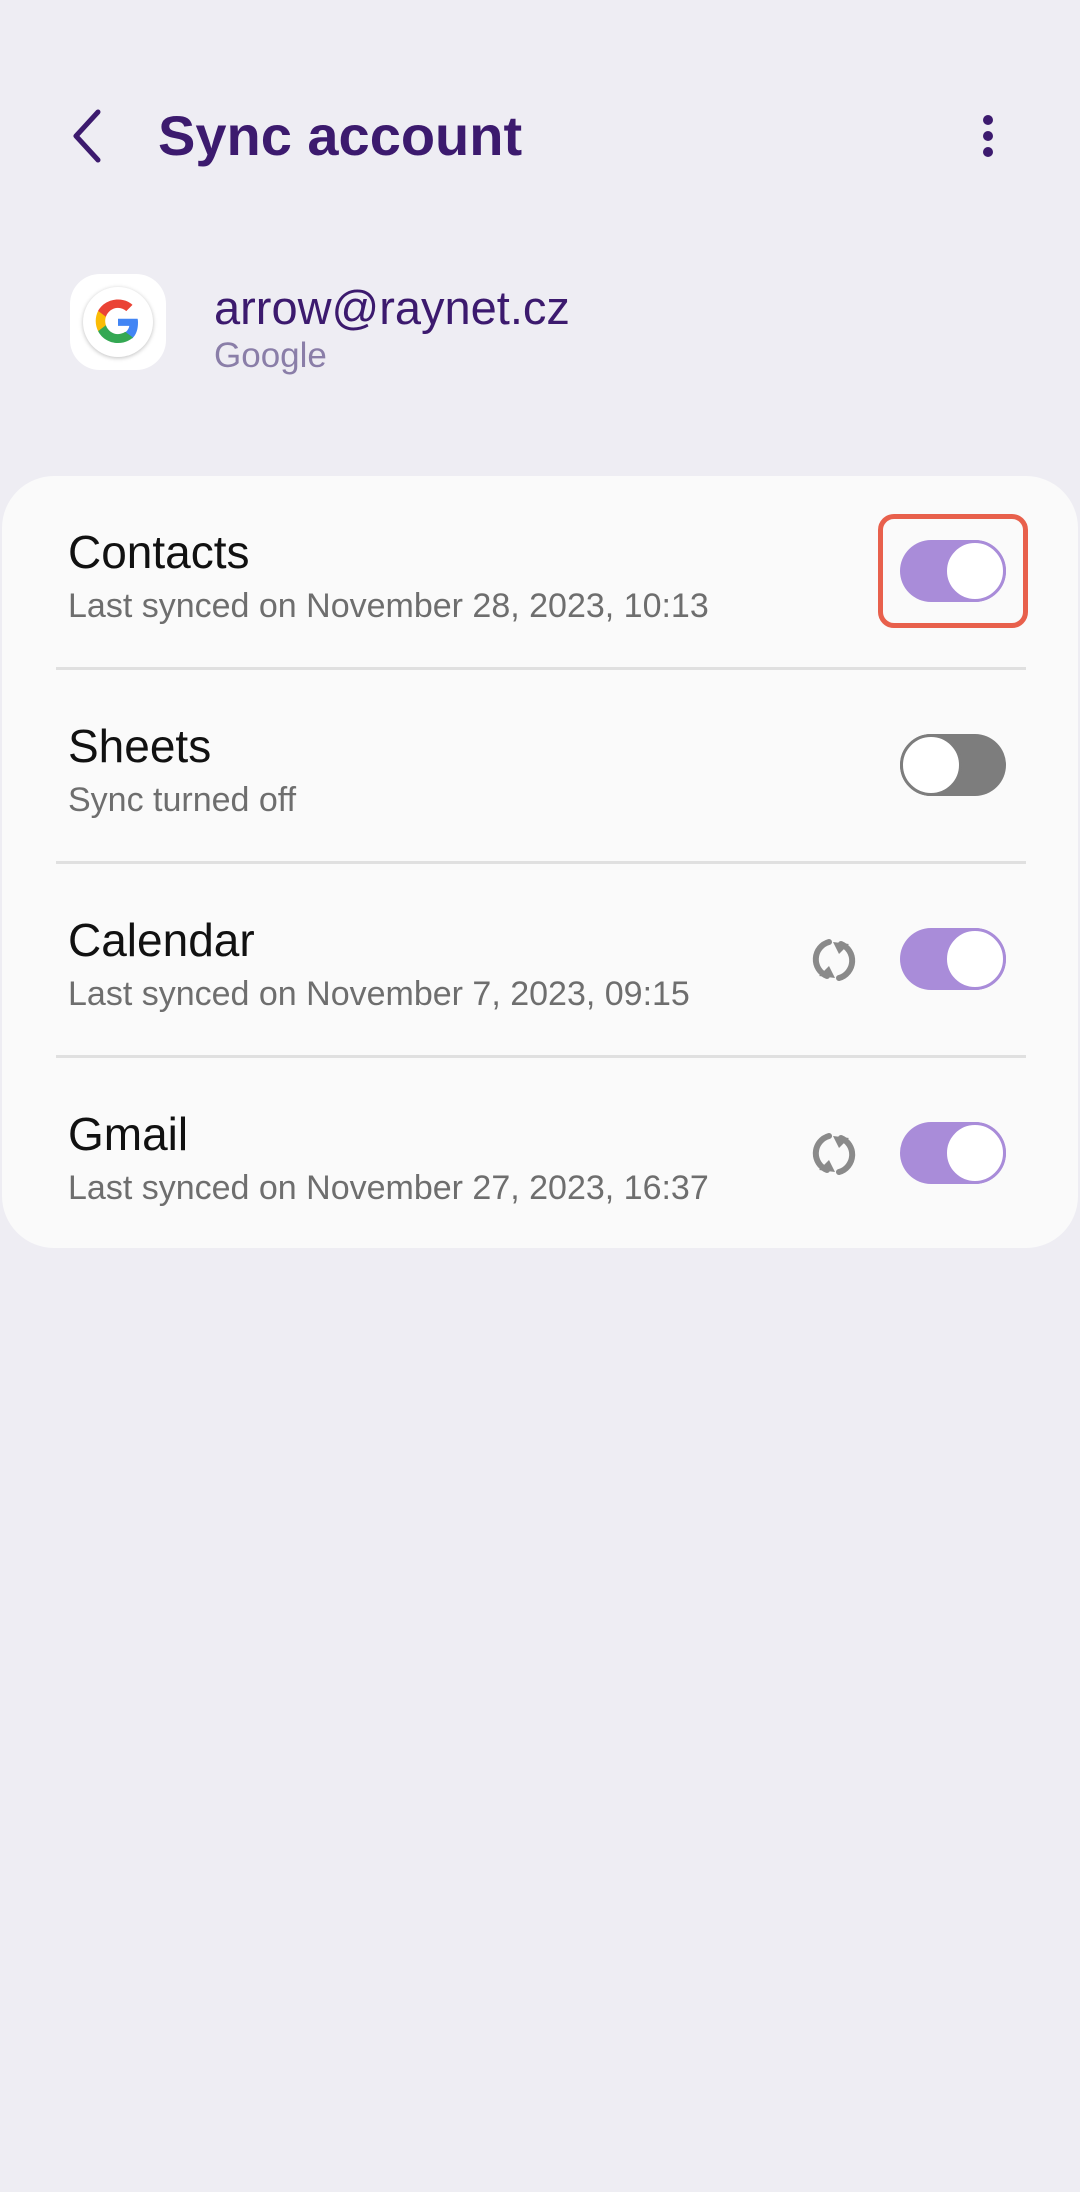 The image size is (1080, 2192). I want to click on back-button, so click(88, 136).